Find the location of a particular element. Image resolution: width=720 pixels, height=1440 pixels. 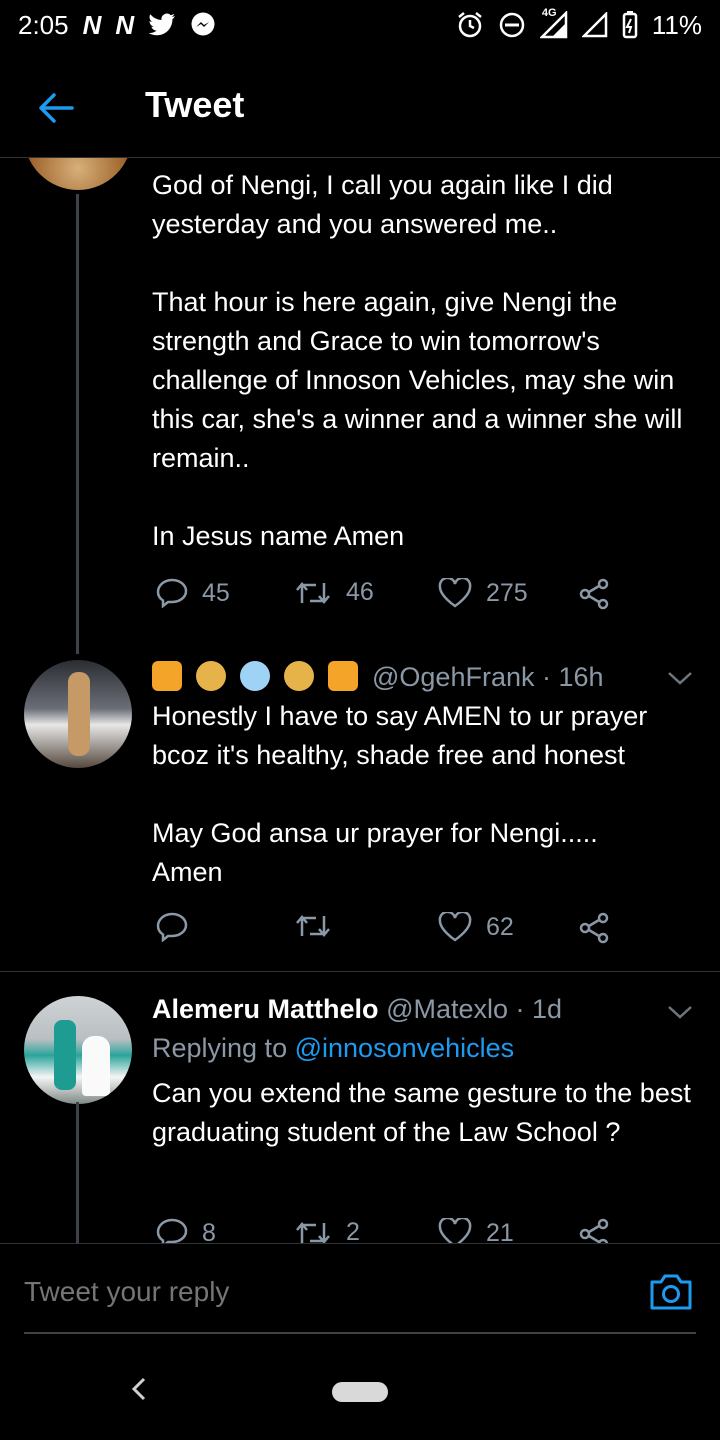

page-title: Tweet is located at coordinates (195, 104).